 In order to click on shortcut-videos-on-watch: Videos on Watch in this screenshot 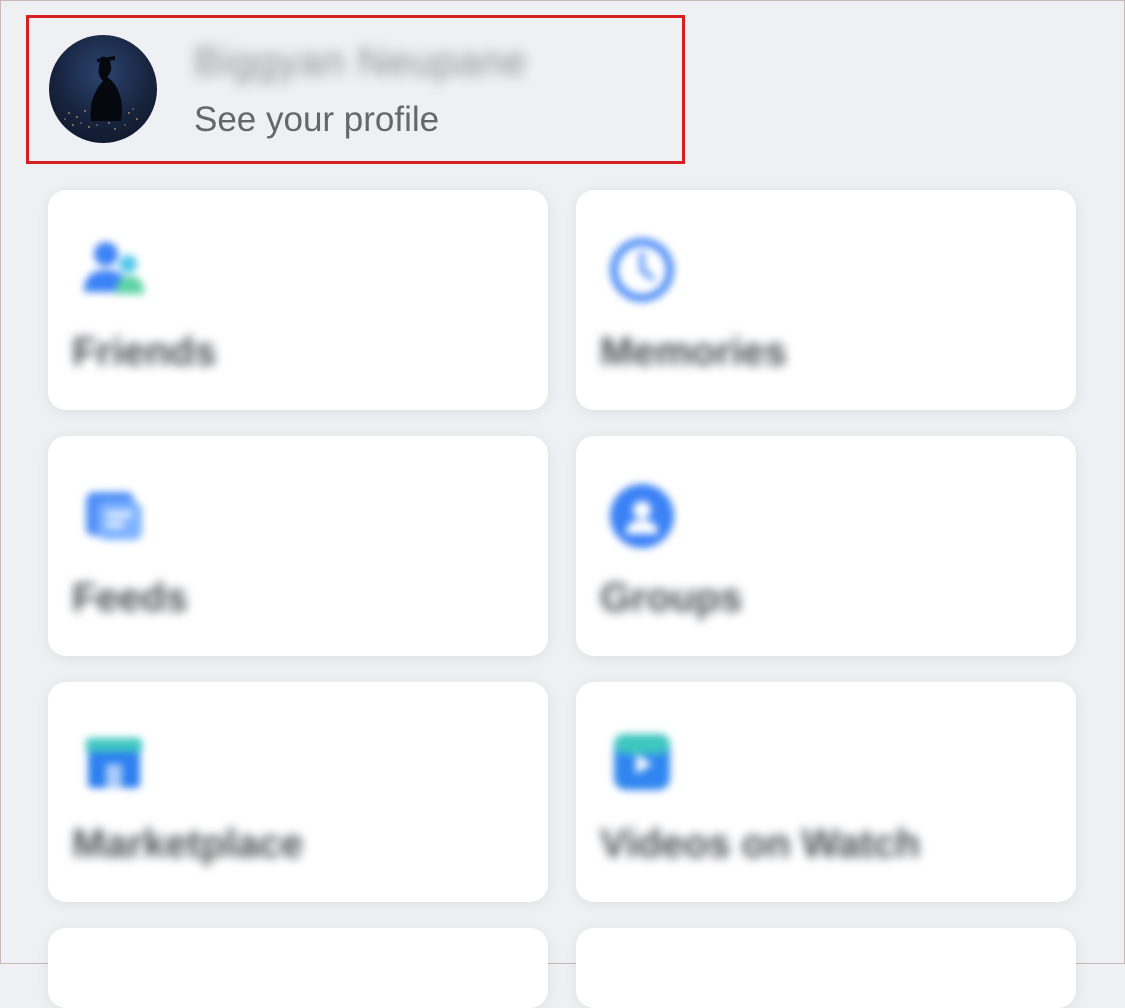, I will do `click(826, 792)`.